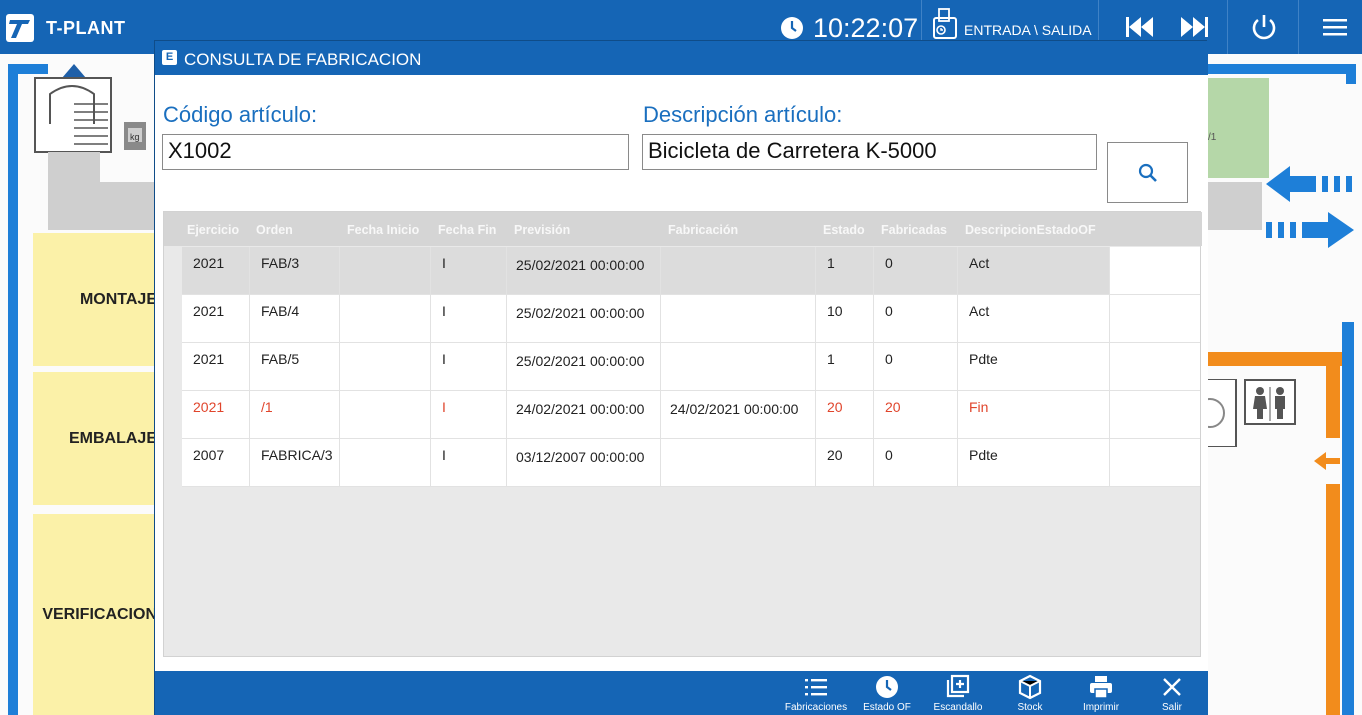  What do you see at coordinates (1172, 687) in the screenshot?
I see `close-icon` at bounding box center [1172, 687].